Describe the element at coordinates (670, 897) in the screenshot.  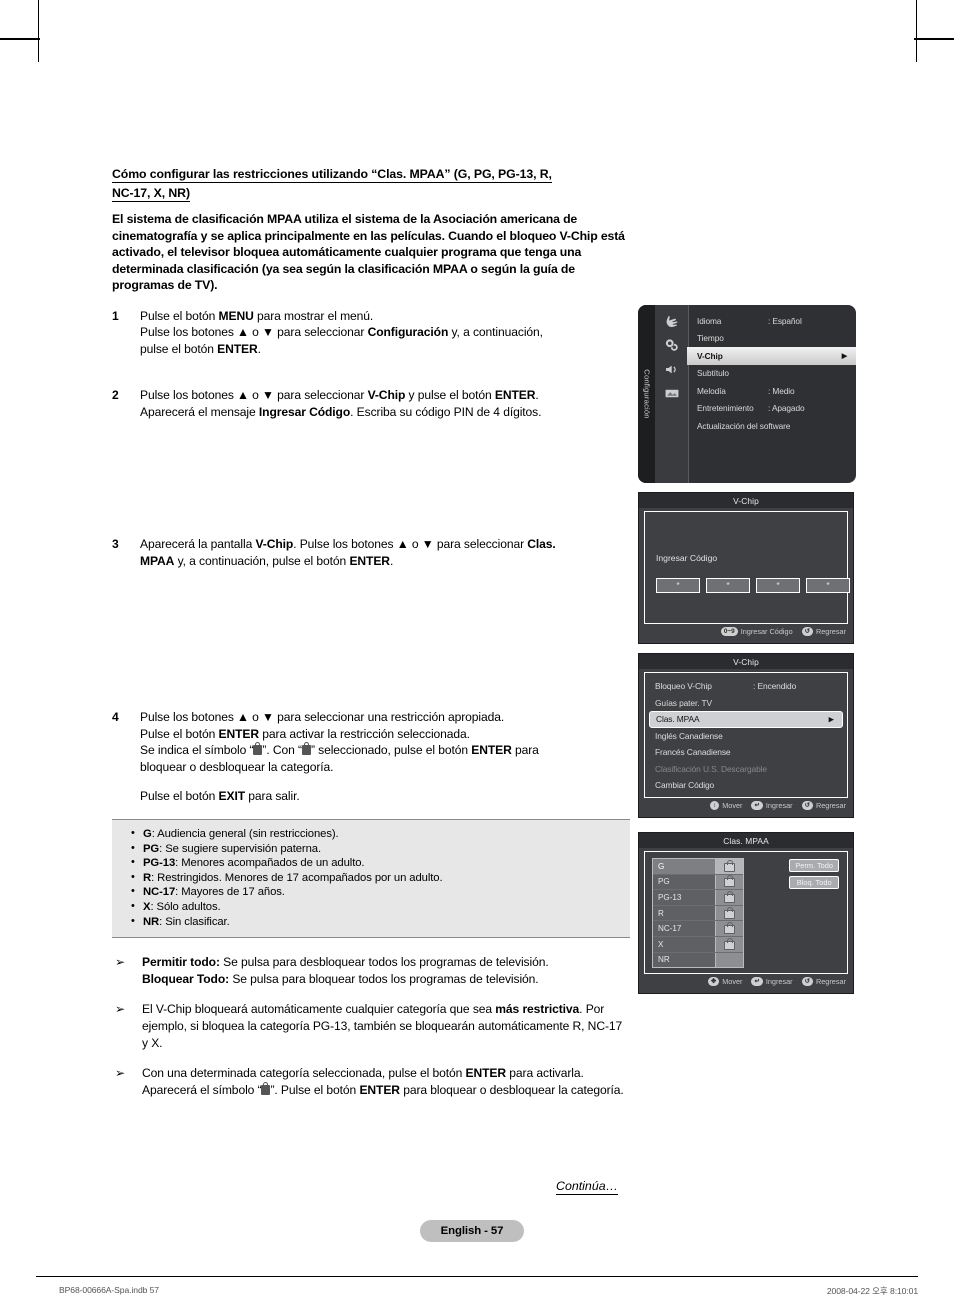
I see `mpaa-rating-label: PG-13` at that location.